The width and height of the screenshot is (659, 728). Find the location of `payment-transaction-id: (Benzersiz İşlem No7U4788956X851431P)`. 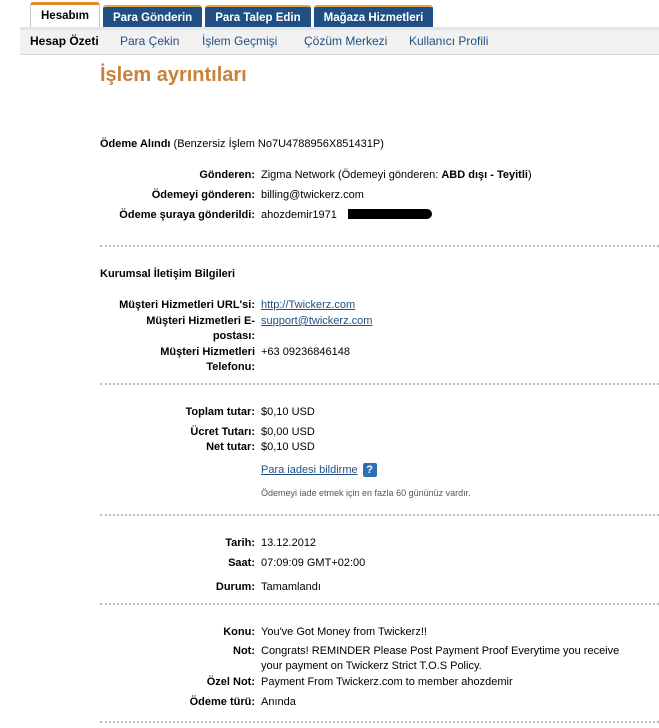

payment-transaction-id: (Benzersiz İşlem No7U4788956X851431P) is located at coordinates (277, 144).